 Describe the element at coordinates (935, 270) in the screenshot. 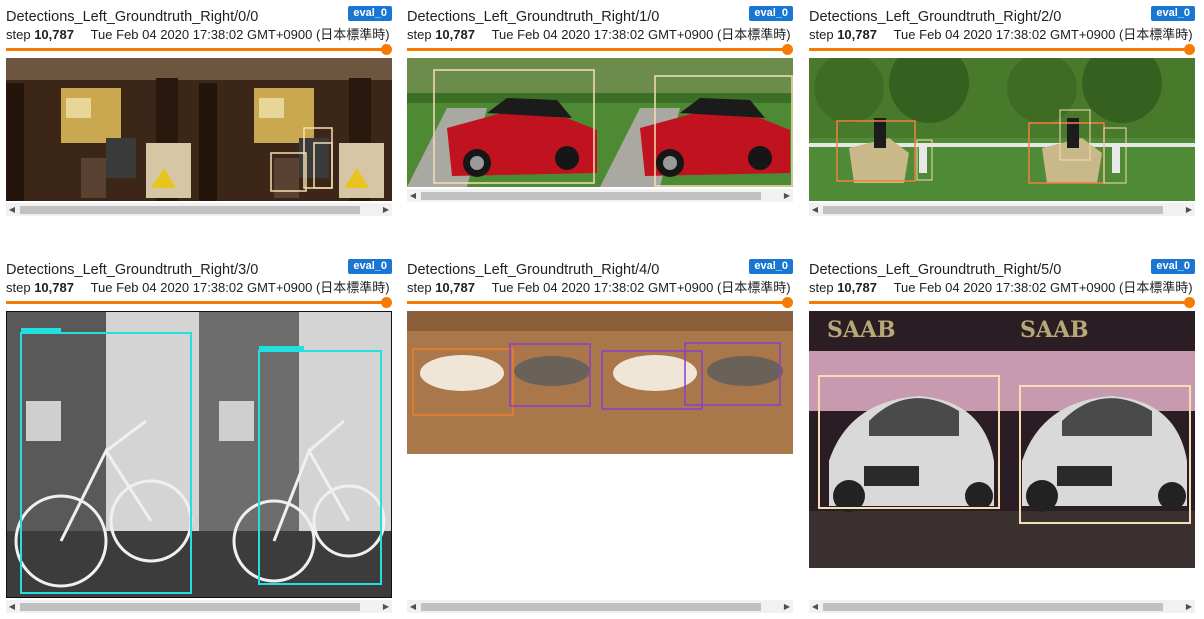

I see `card-title: Detections_Left_Groundtruth_Right/5/0` at that location.